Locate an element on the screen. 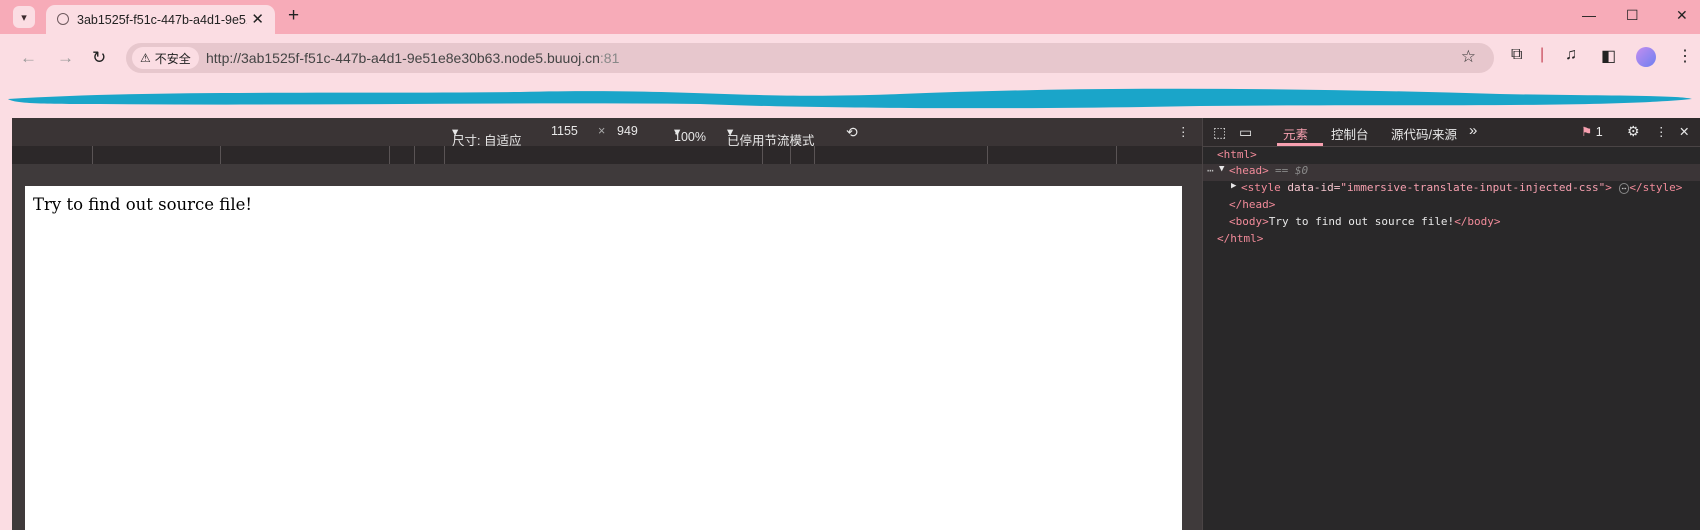 Image resolution: width=1700 pixels, height=530 pixels. globe-icon is located at coordinates (63, 19).